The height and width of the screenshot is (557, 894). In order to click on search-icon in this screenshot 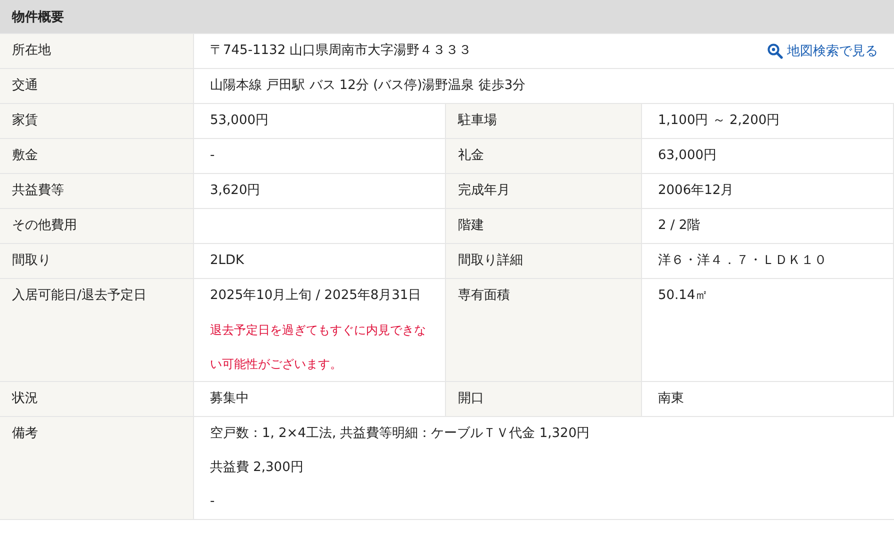, I will do `click(775, 51)`.